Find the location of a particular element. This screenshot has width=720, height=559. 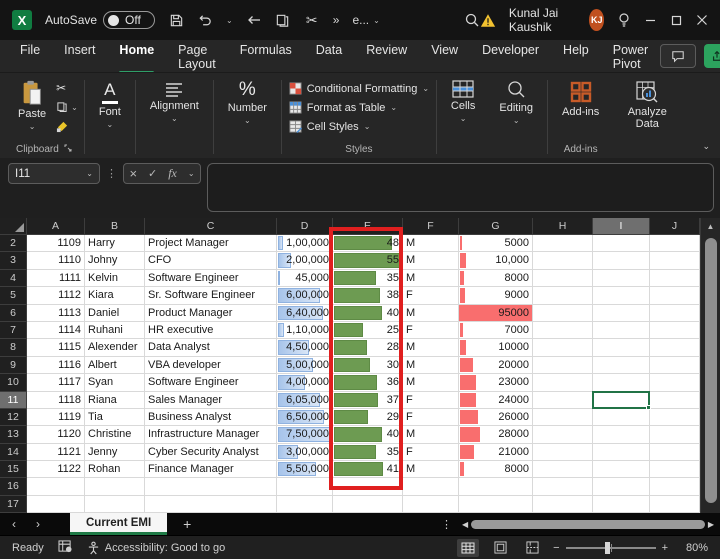

cell-H3 is located at coordinates (563, 261).